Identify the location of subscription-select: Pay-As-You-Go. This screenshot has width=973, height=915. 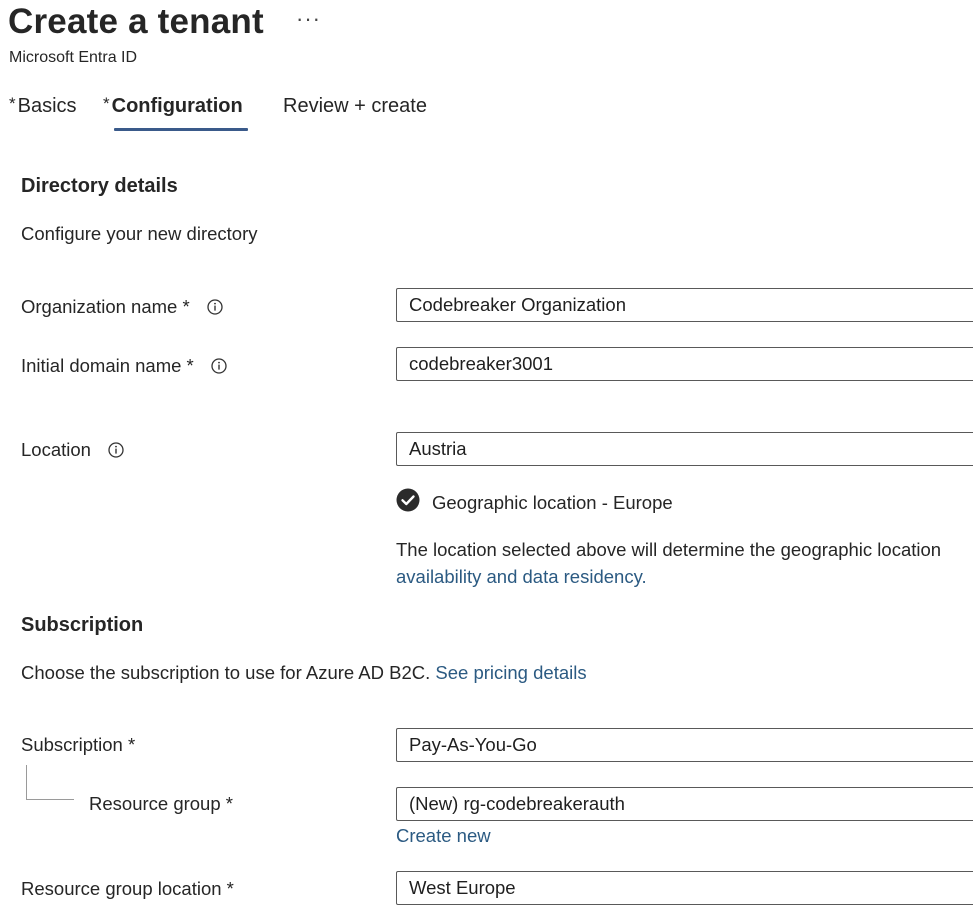
(684, 745).